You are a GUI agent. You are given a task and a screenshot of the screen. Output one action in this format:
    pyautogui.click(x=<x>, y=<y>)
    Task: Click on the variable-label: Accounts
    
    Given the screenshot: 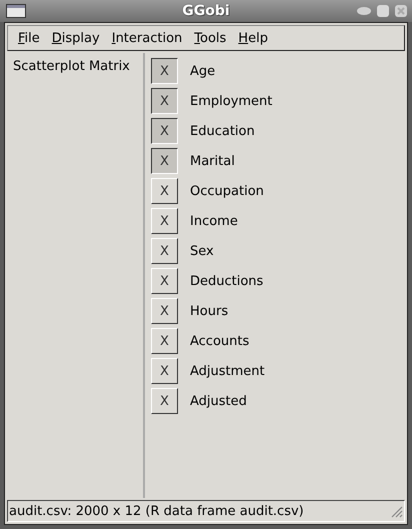 What is the action you would take?
    pyautogui.click(x=220, y=341)
    